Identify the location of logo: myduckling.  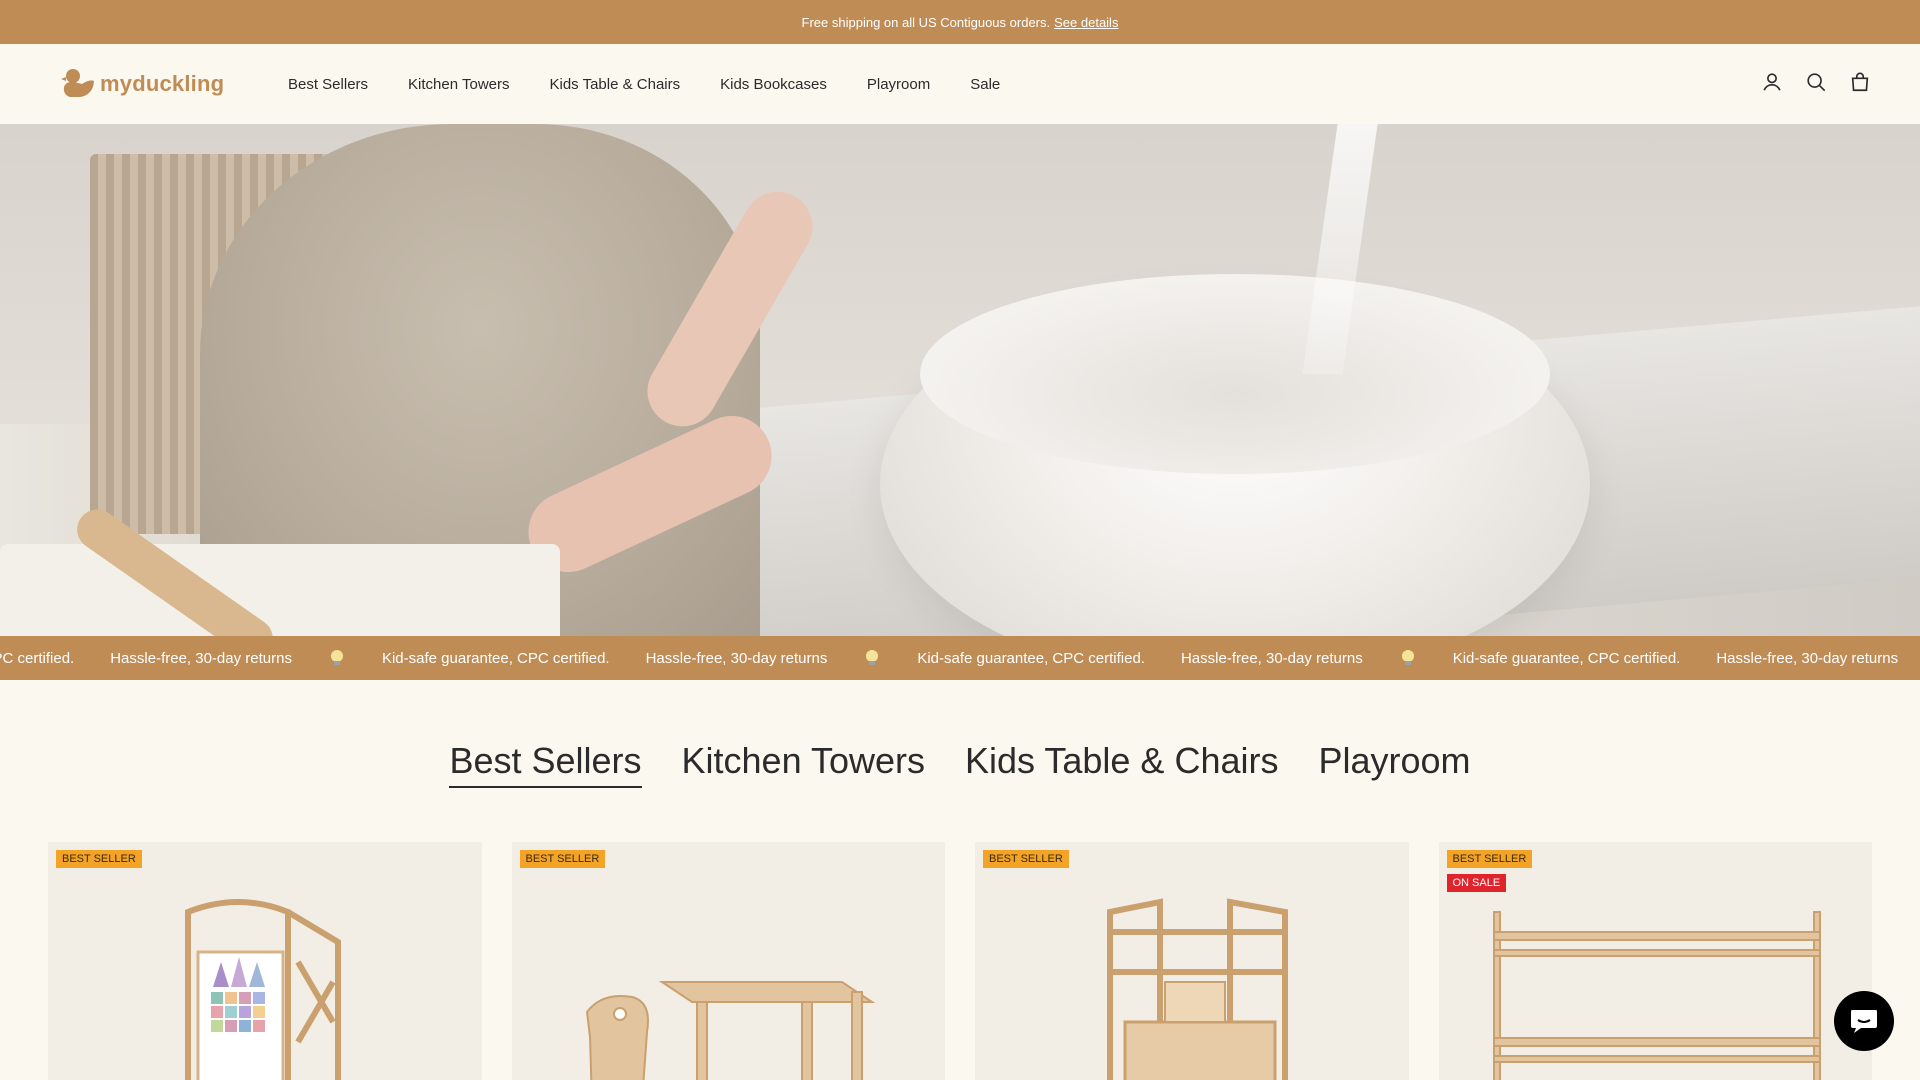
(142, 84).